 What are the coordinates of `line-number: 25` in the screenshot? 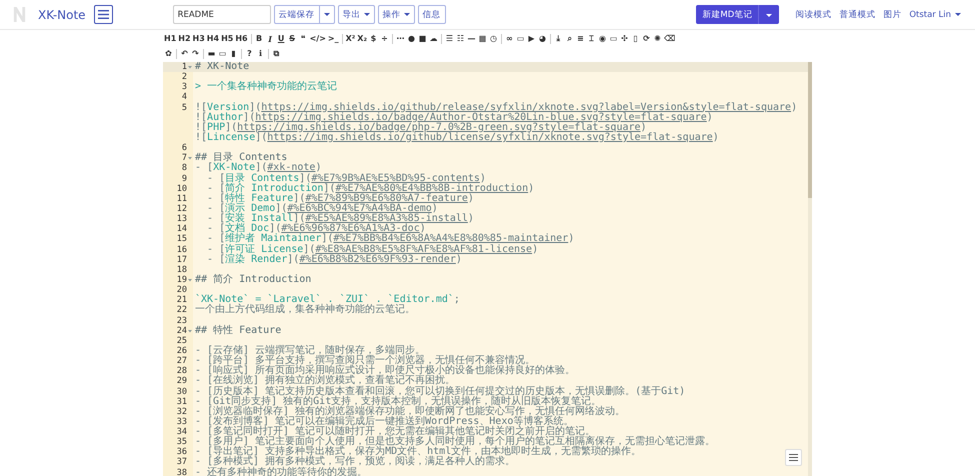 It's located at (181, 341).